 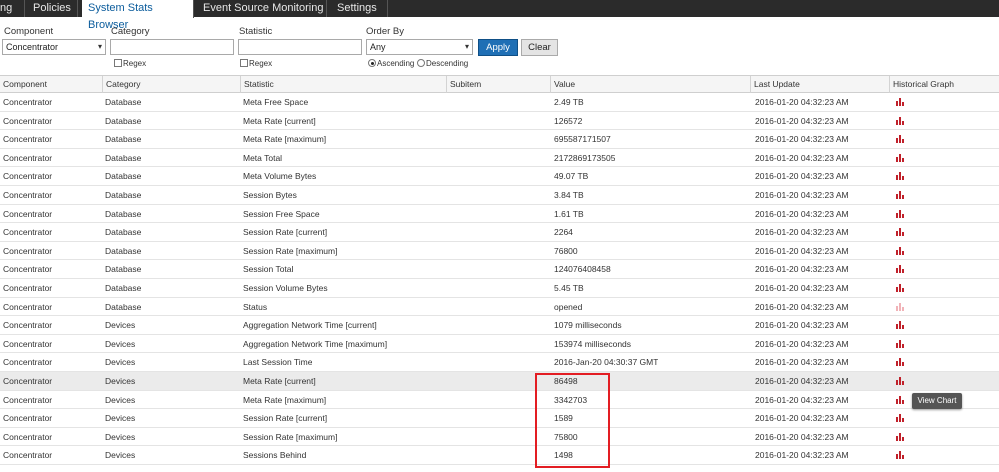 What do you see at coordinates (819, 84) in the screenshot?
I see `column-header-last-update: Last Update` at bounding box center [819, 84].